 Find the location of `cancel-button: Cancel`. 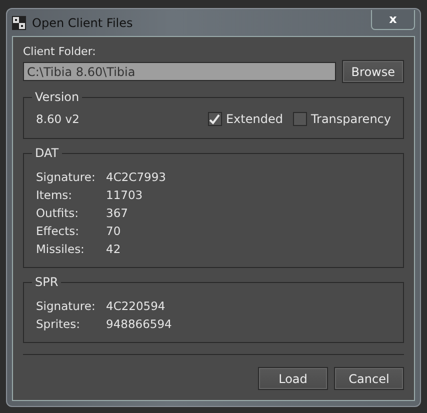

cancel-button: Cancel is located at coordinates (369, 378).